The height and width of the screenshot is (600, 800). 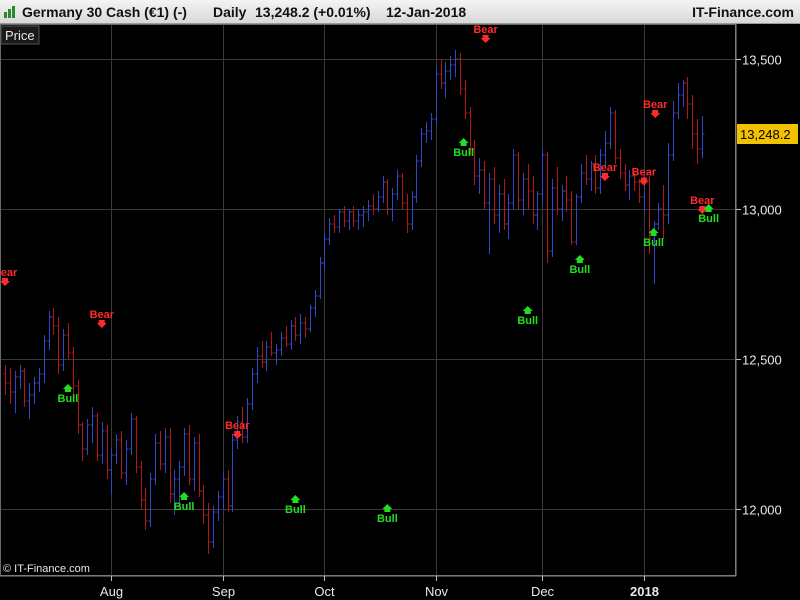 I want to click on price-label-text: Price, so click(x=20, y=35).